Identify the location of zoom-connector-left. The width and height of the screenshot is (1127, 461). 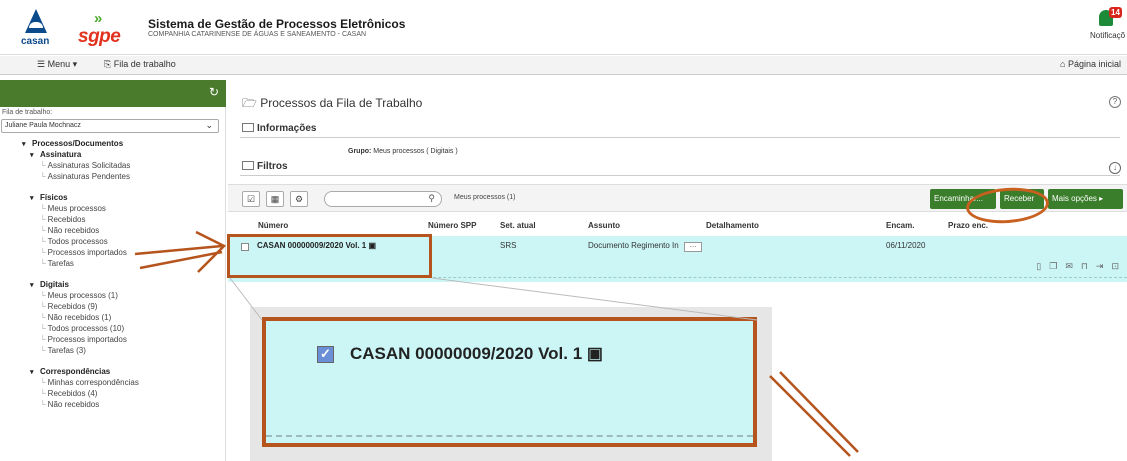
(246, 299).